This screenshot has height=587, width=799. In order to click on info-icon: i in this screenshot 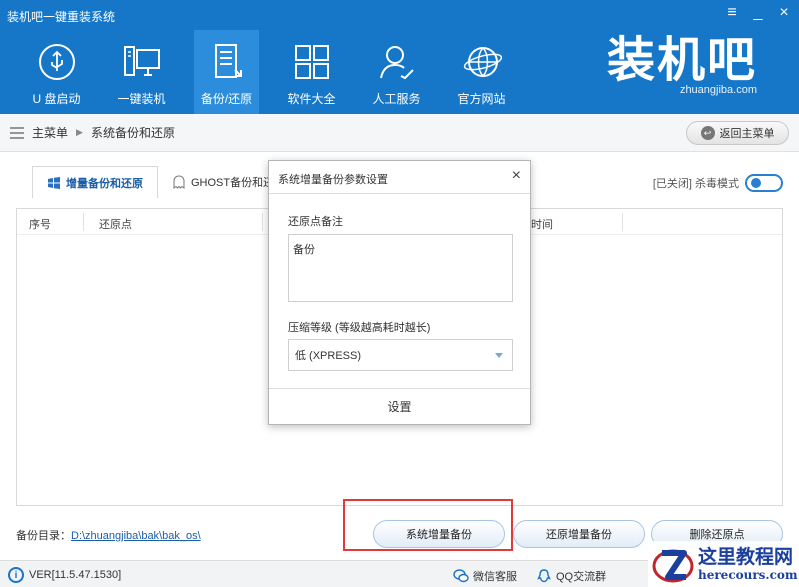, I will do `click(16, 575)`.